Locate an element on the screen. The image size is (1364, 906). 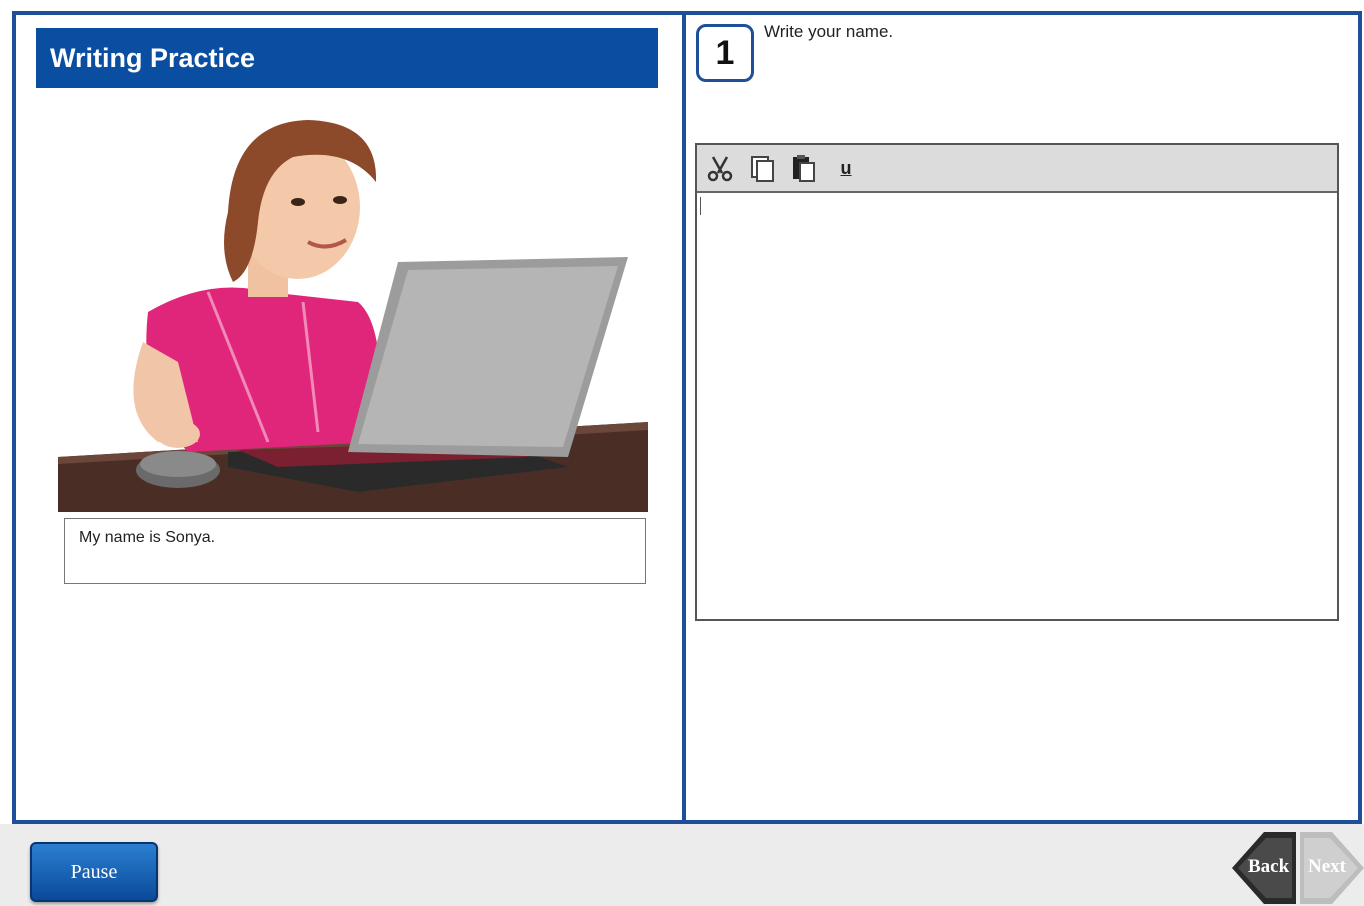
underline-glyph: u is located at coordinates (846, 167).